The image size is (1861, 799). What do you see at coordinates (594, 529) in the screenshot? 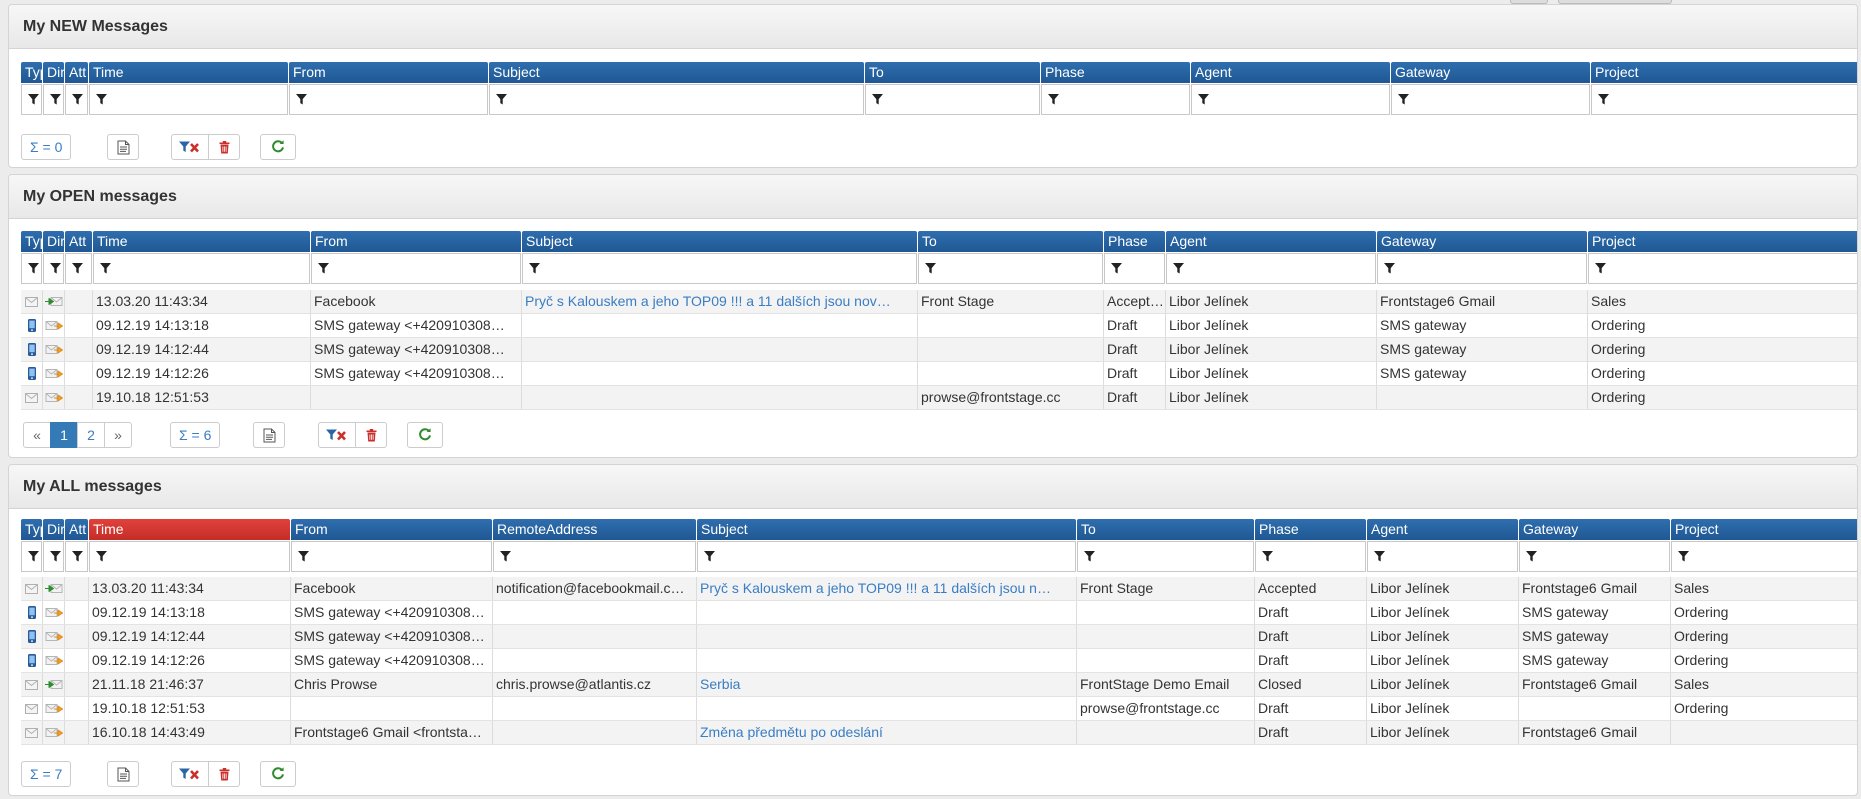
I see `column-header-remoteaddress: RemoteAddress` at bounding box center [594, 529].